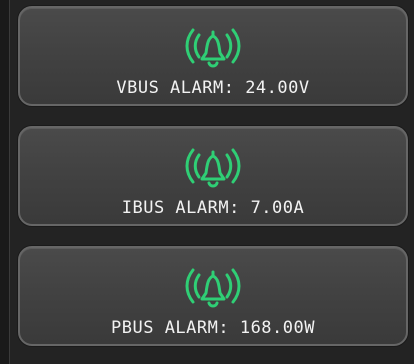 The width and height of the screenshot is (414, 364). What do you see at coordinates (213, 208) in the screenshot?
I see `ibus-alarm-label: IBUS ALARM: 7.00A` at bounding box center [213, 208].